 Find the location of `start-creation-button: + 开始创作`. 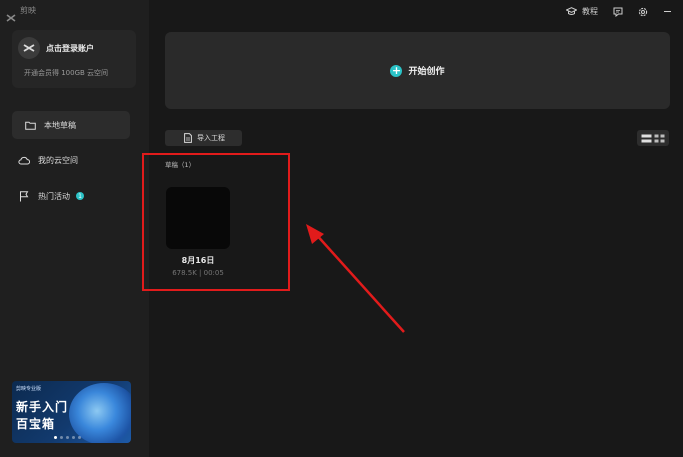

start-creation-button: + 开始创作 is located at coordinates (417, 70).